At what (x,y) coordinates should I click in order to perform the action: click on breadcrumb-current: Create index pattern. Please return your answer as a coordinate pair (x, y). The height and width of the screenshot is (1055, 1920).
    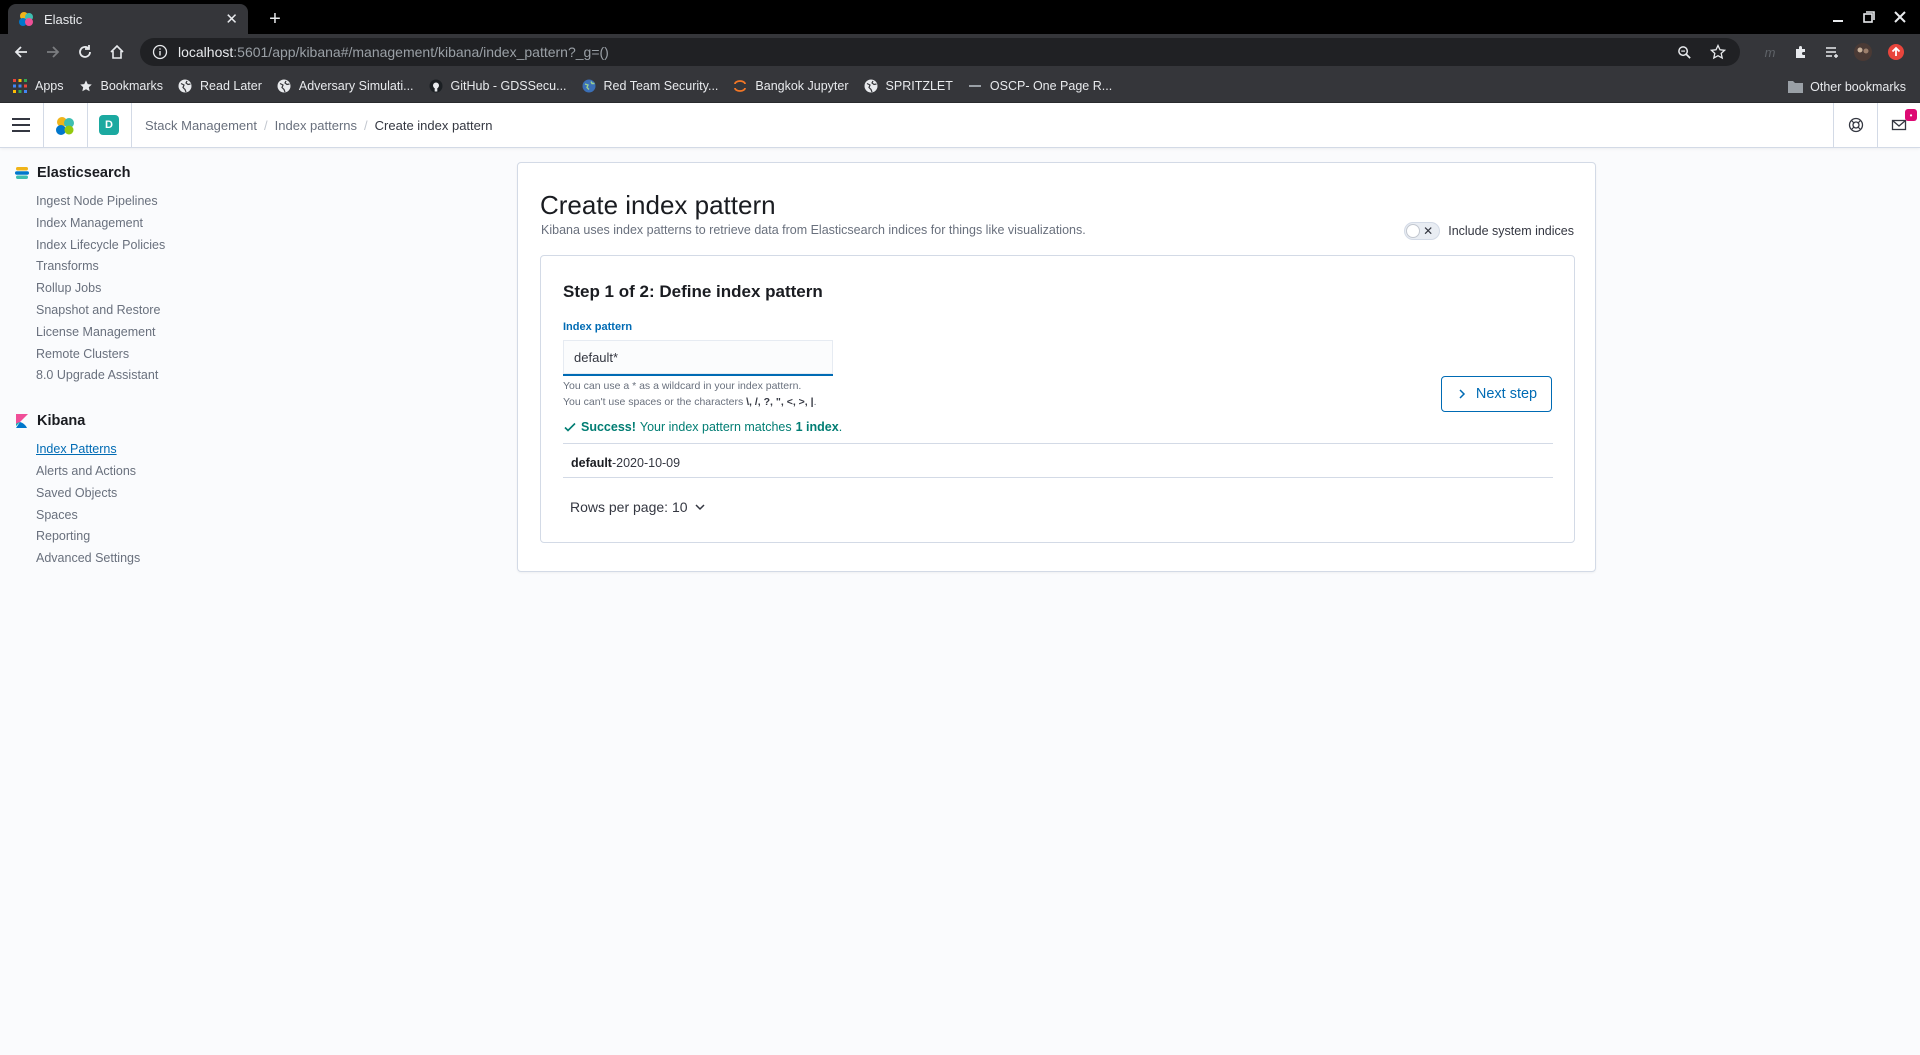
    Looking at the image, I should click on (433, 125).